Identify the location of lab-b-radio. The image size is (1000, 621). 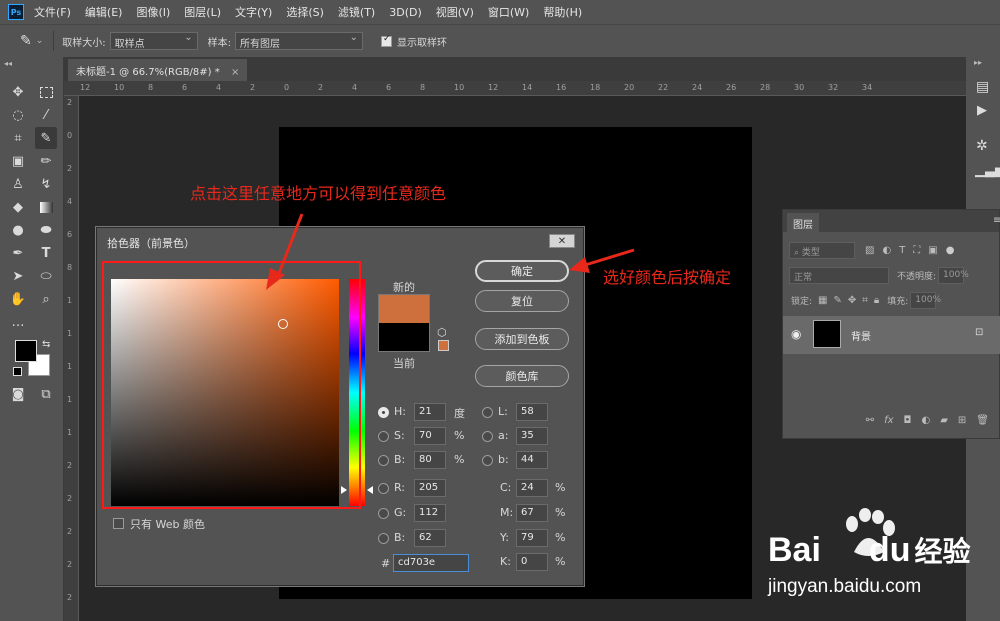
(487, 460).